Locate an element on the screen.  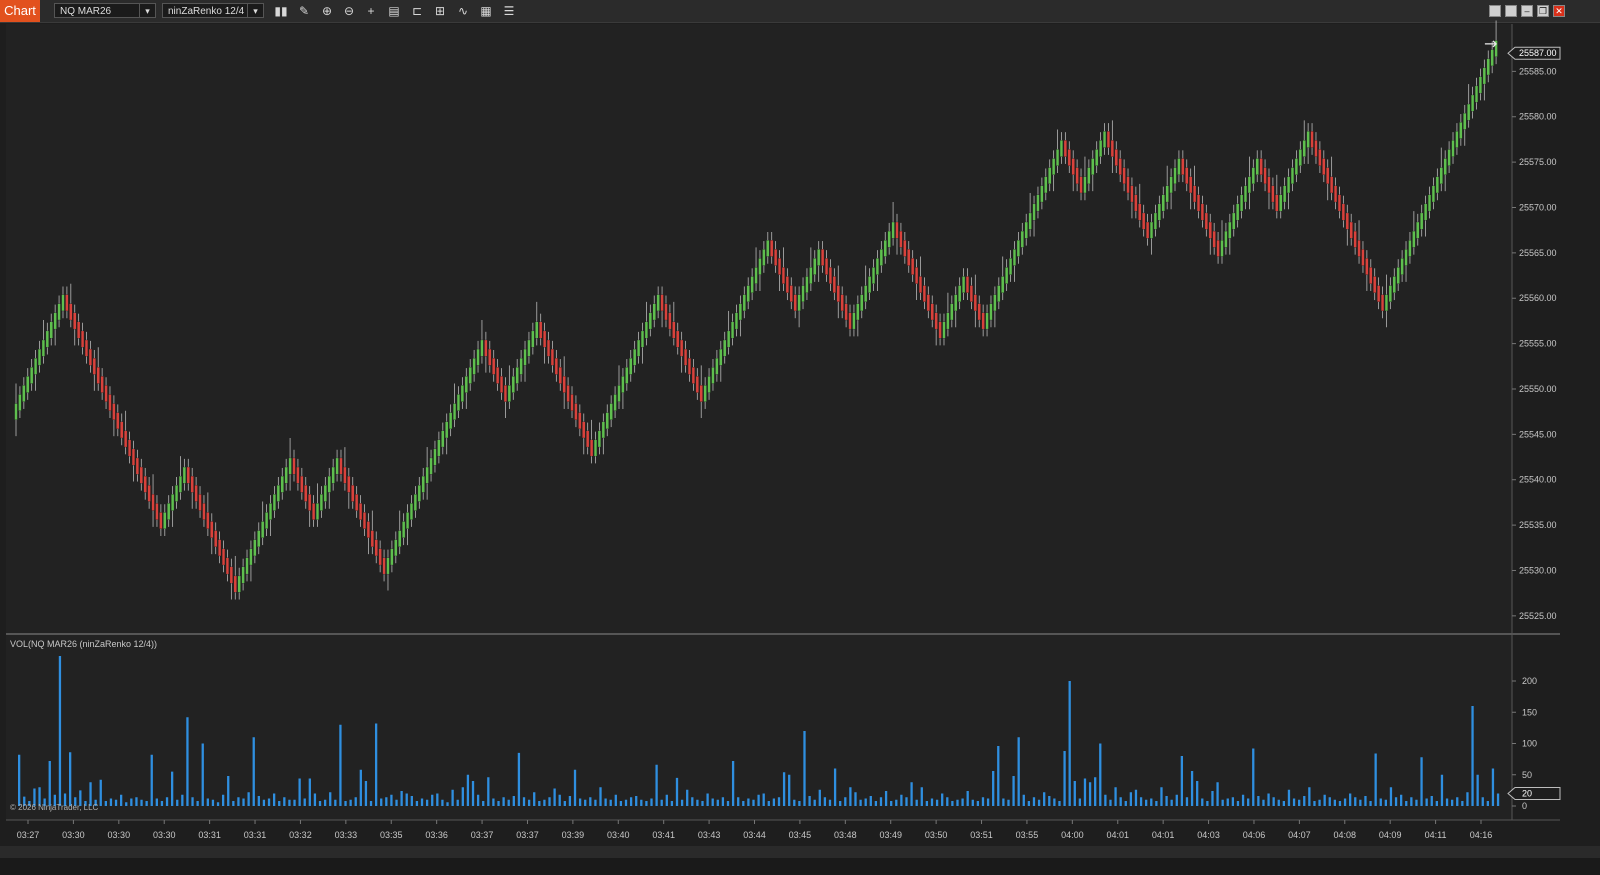
volume-tick-label: 50 is located at coordinates (1527, 775).